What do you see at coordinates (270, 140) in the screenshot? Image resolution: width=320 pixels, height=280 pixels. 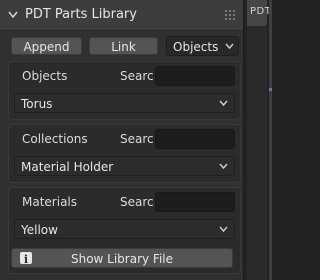 I see `region-edge` at bounding box center [270, 140].